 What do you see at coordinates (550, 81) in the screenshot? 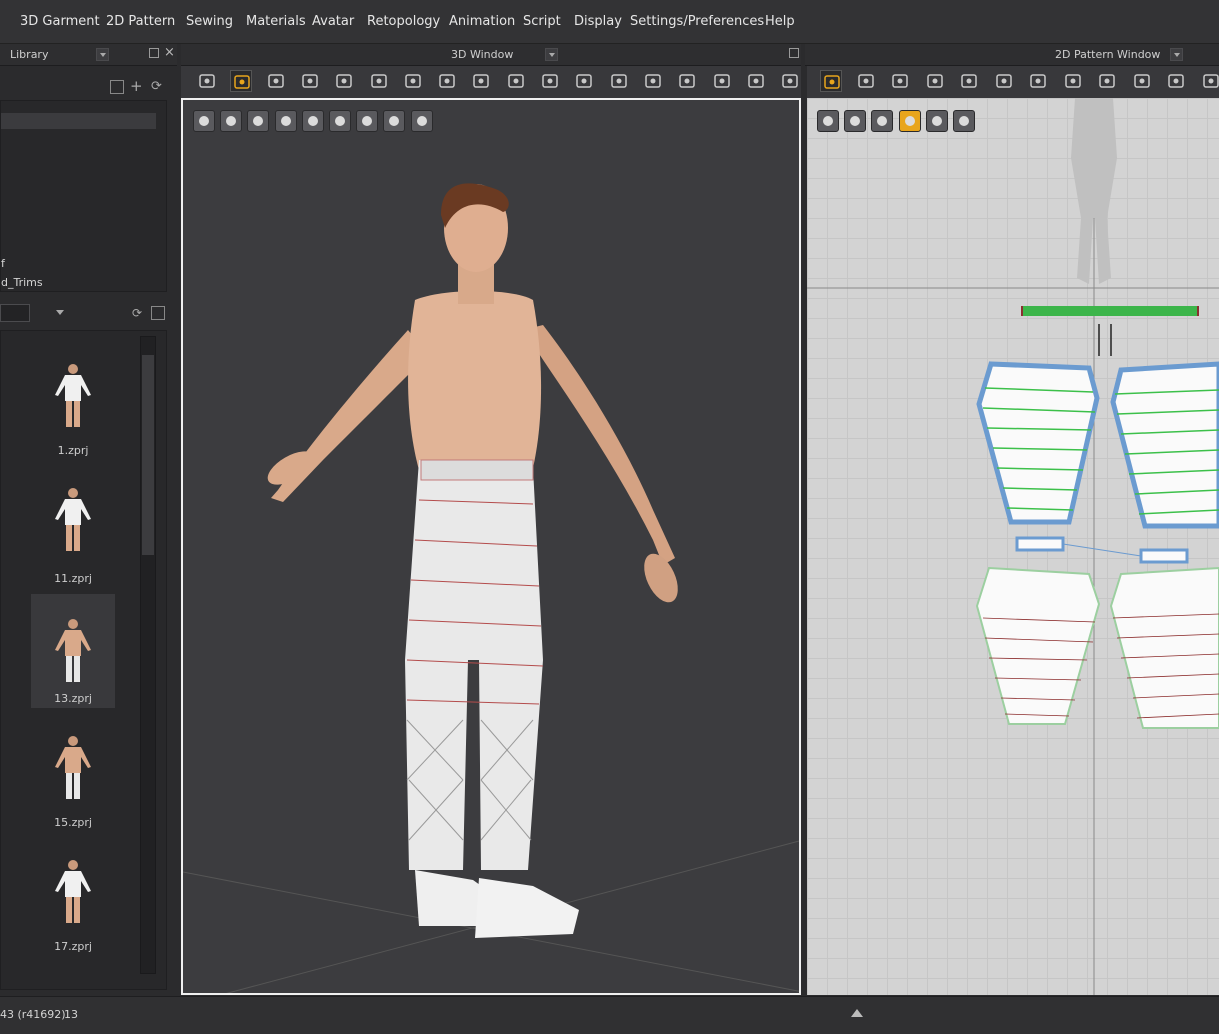
I see `mesh-icon` at bounding box center [550, 81].